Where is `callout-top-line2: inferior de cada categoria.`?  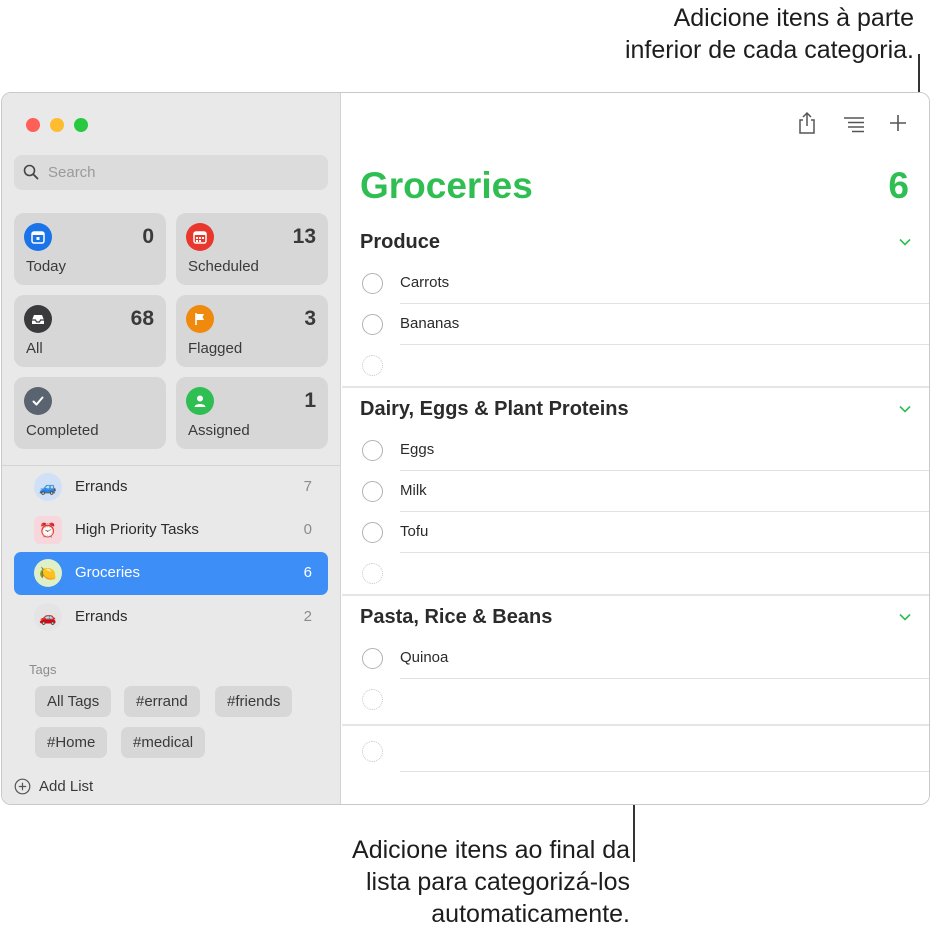
callout-top-line2: inferior de cada categoria. is located at coordinates (769, 50).